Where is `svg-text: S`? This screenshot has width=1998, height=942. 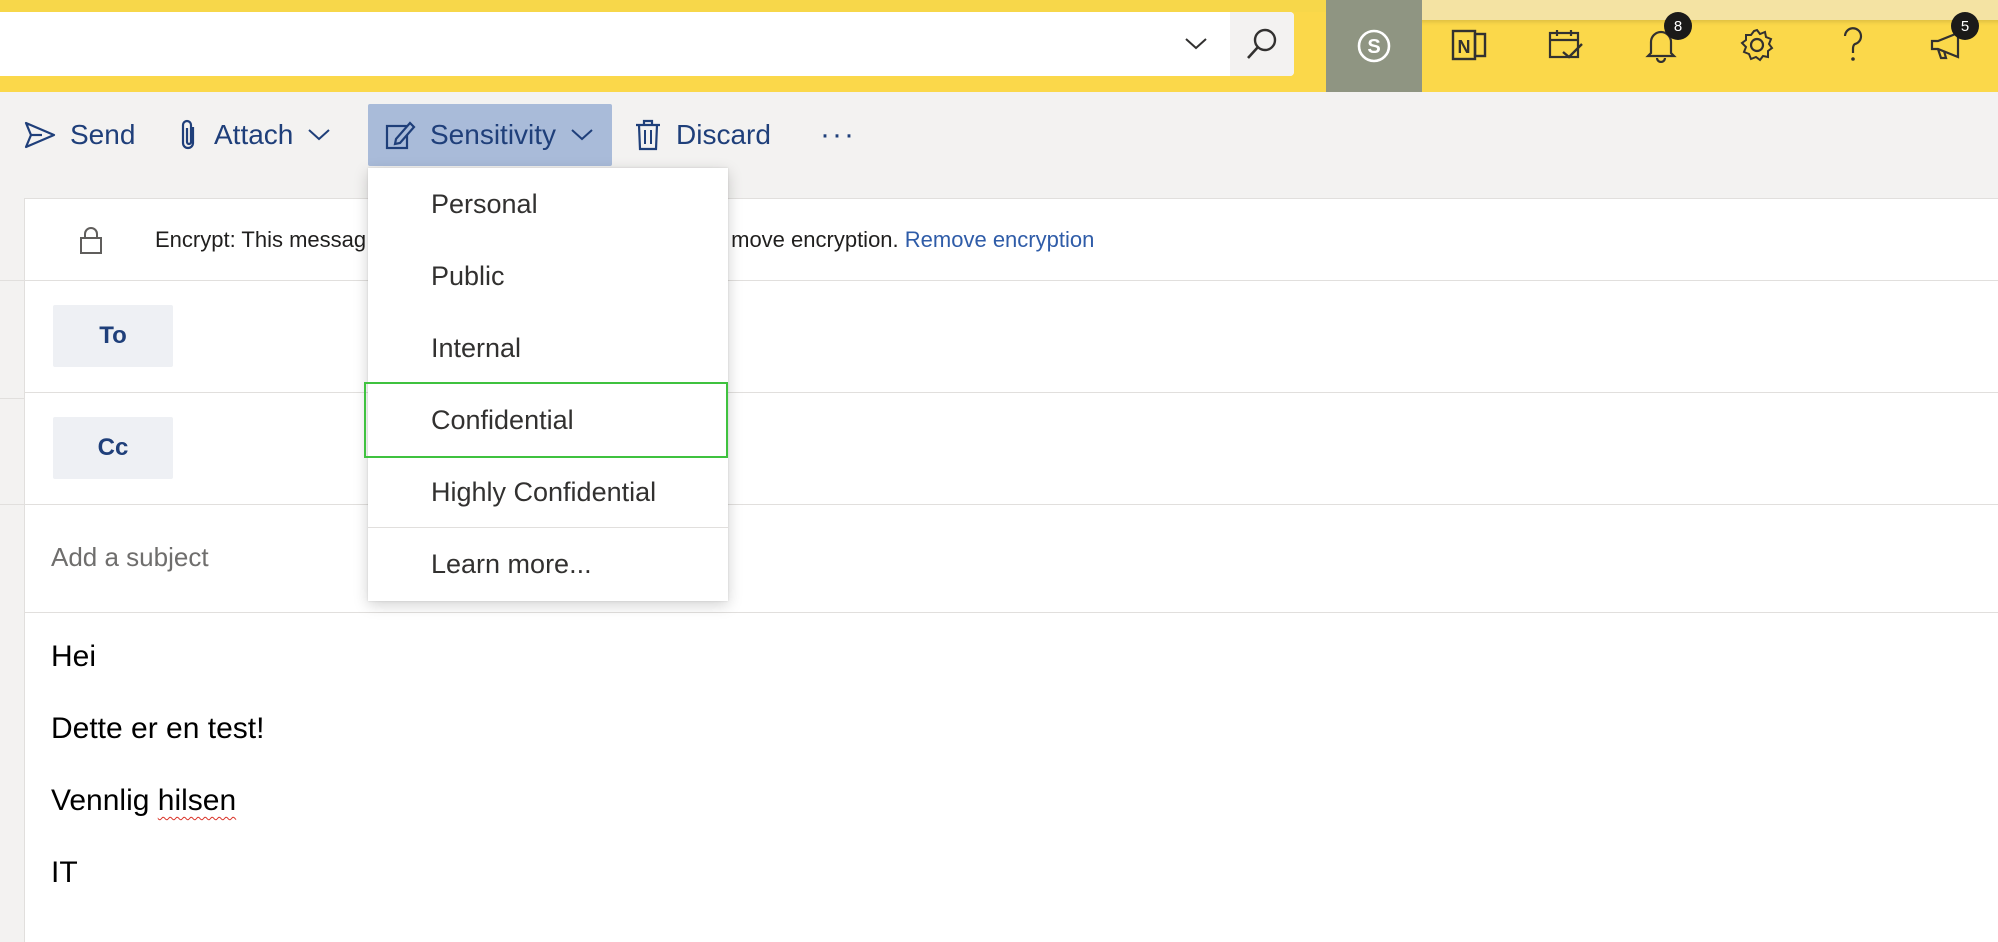 svg-text: S is located at coordinates (1373, 47).